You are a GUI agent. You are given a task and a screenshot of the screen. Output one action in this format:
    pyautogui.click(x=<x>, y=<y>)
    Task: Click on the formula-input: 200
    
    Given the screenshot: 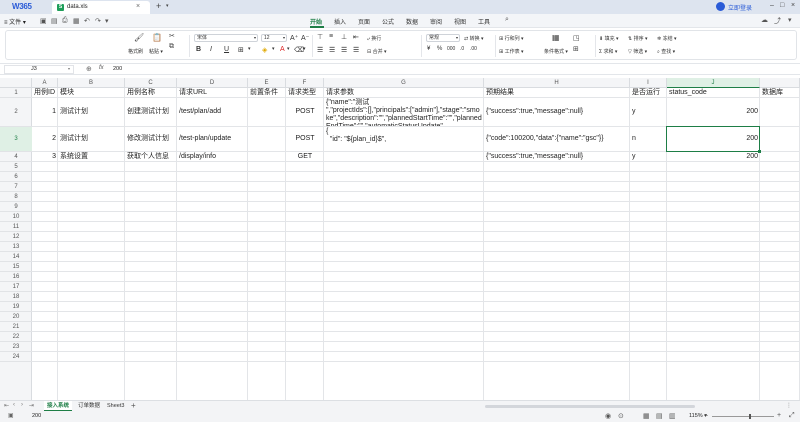 What is the action you would take?
    pyautogui.click(x=117, y=69)
    